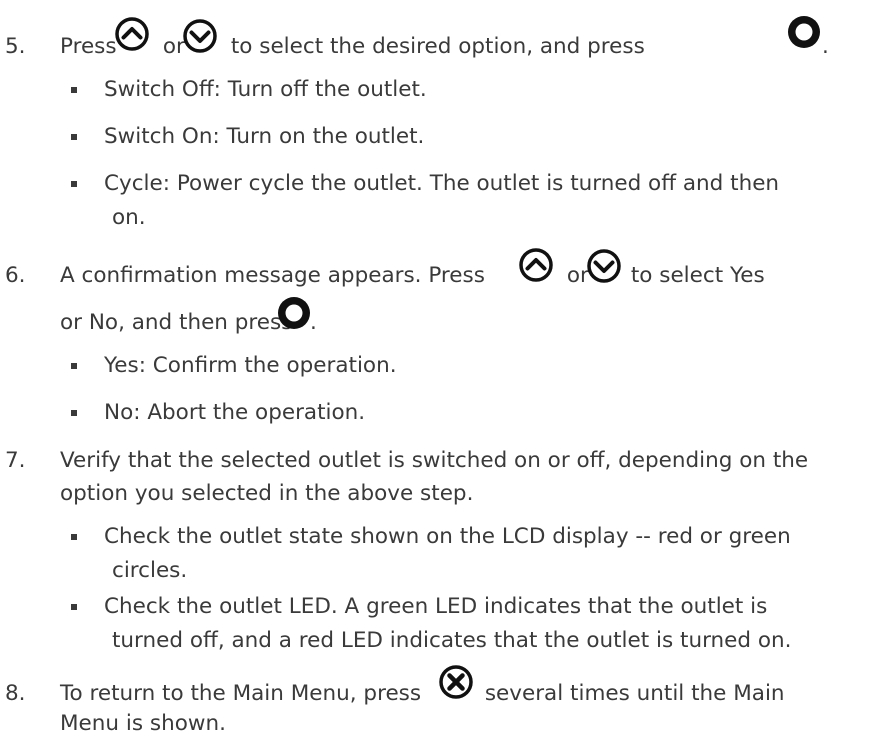 This screenshot has height=736, width=874. What do you see at coordinates (235, 412) in the screenshot?
I see `option-text: No: Abort the operation.` at bounding box center [235, 412].